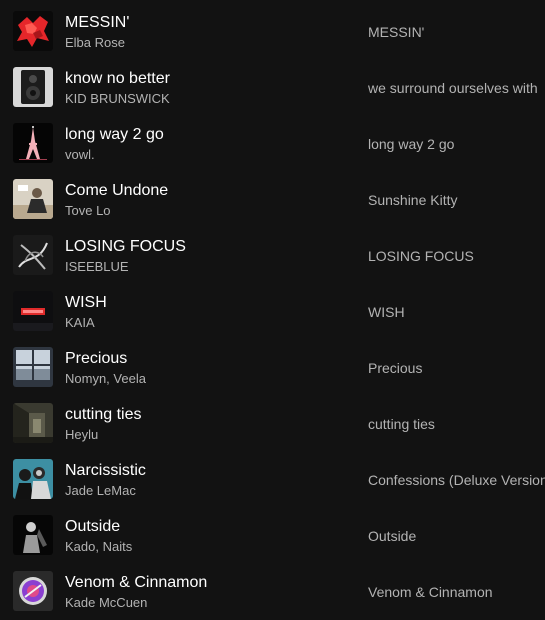 This screenshot has width=545, height=620. I want to click on track-album: Outside, so click(456, 536).